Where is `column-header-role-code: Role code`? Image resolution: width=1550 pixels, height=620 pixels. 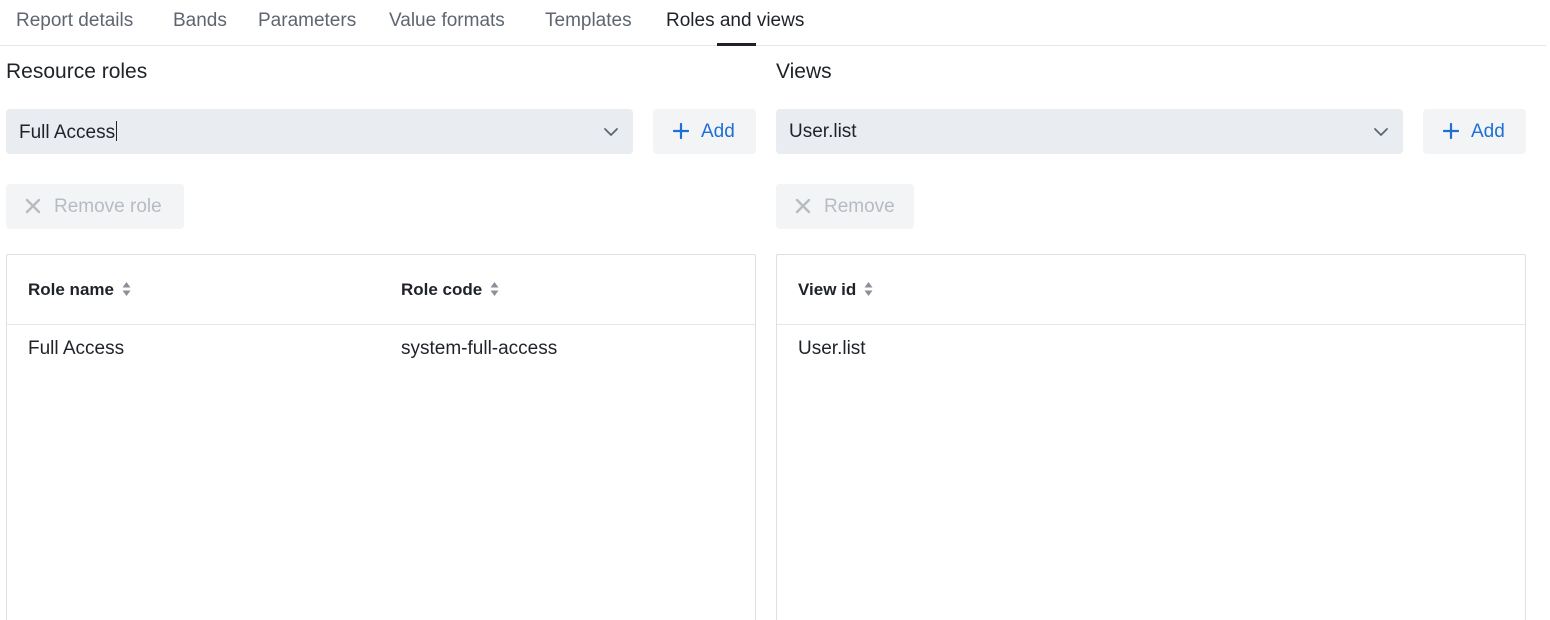 column-header-role-code: Role code is located at coordinates (450, 290).